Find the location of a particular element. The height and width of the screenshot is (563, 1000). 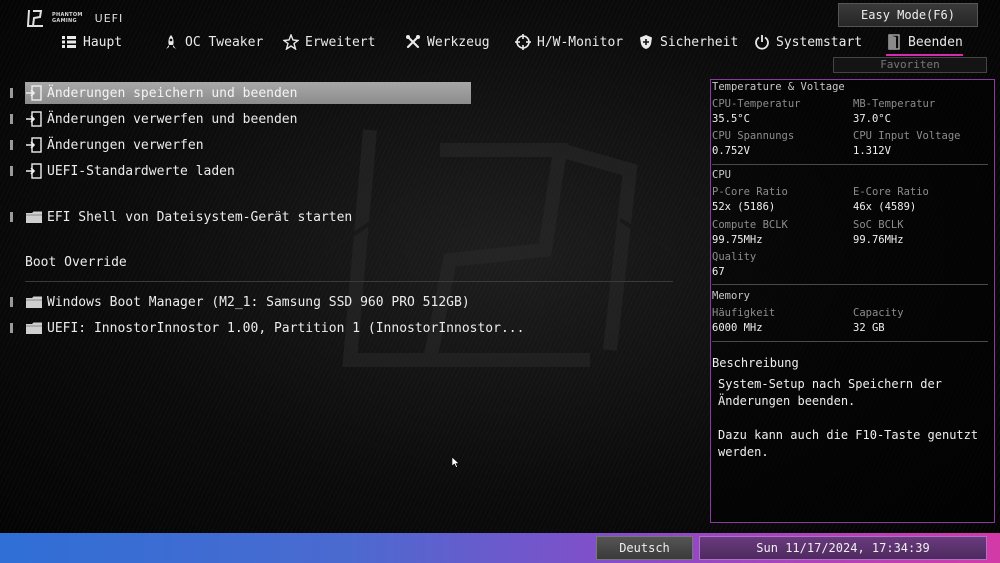

section-divider is located at coordinates (349, 281).